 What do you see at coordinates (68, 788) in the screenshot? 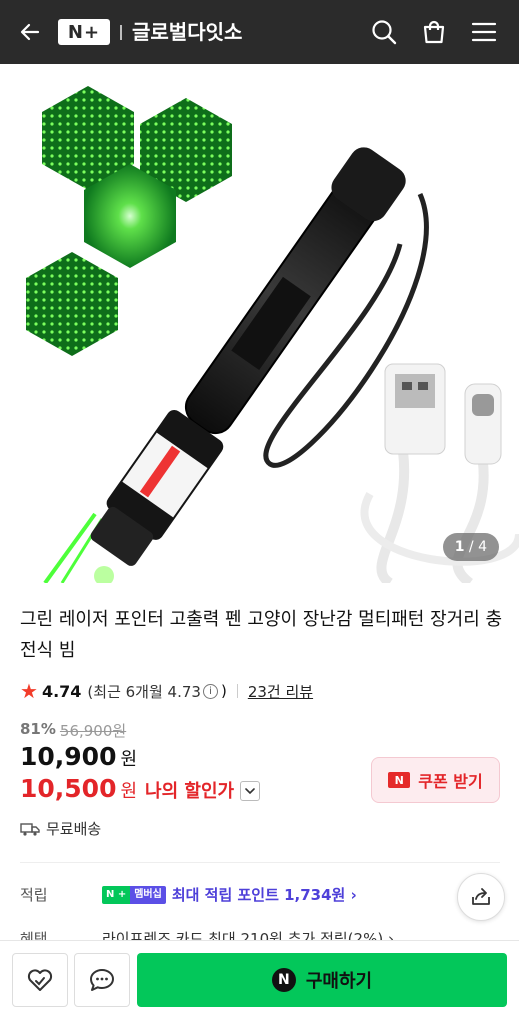
I see `sale-price: 10,500` at bounding box center [68, 788].